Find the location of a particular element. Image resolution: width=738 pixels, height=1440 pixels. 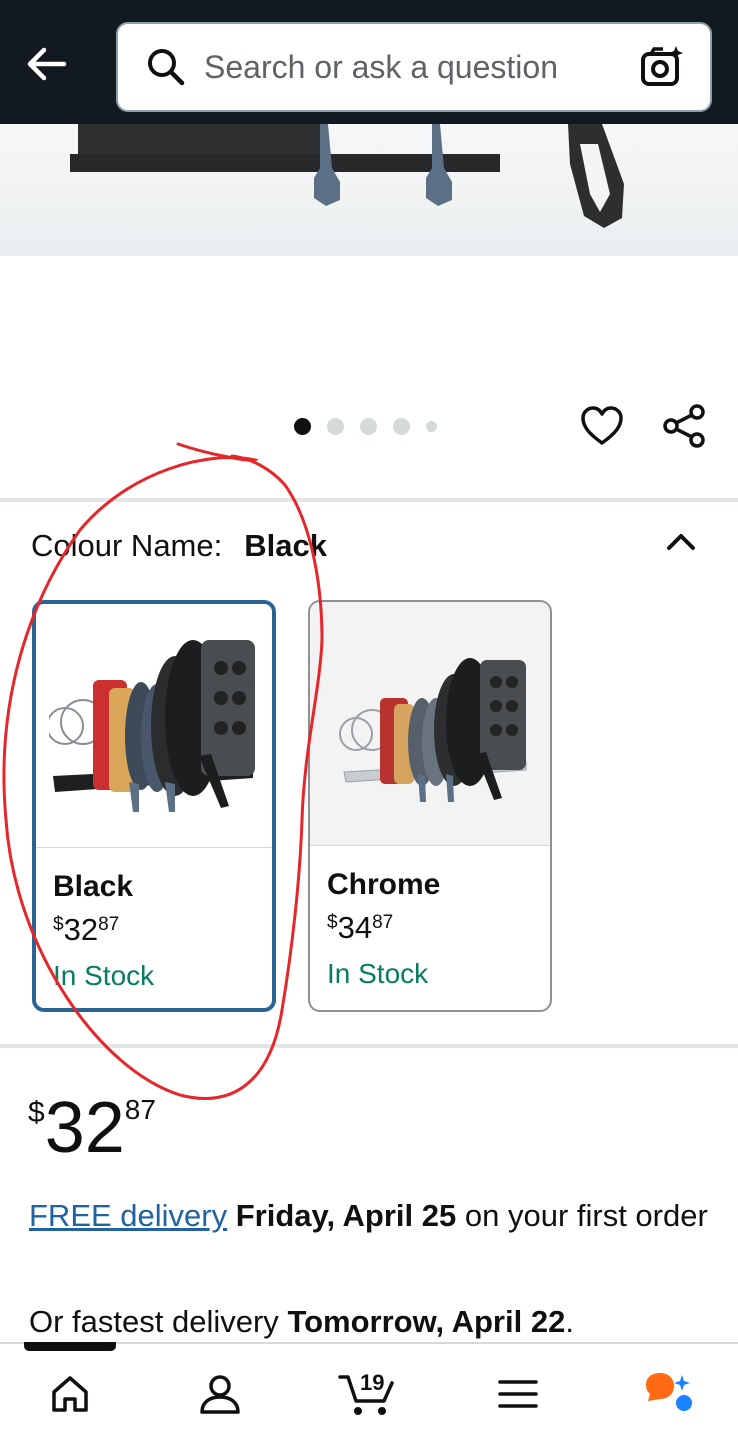

search-bar is located at coordinates (414, 67).